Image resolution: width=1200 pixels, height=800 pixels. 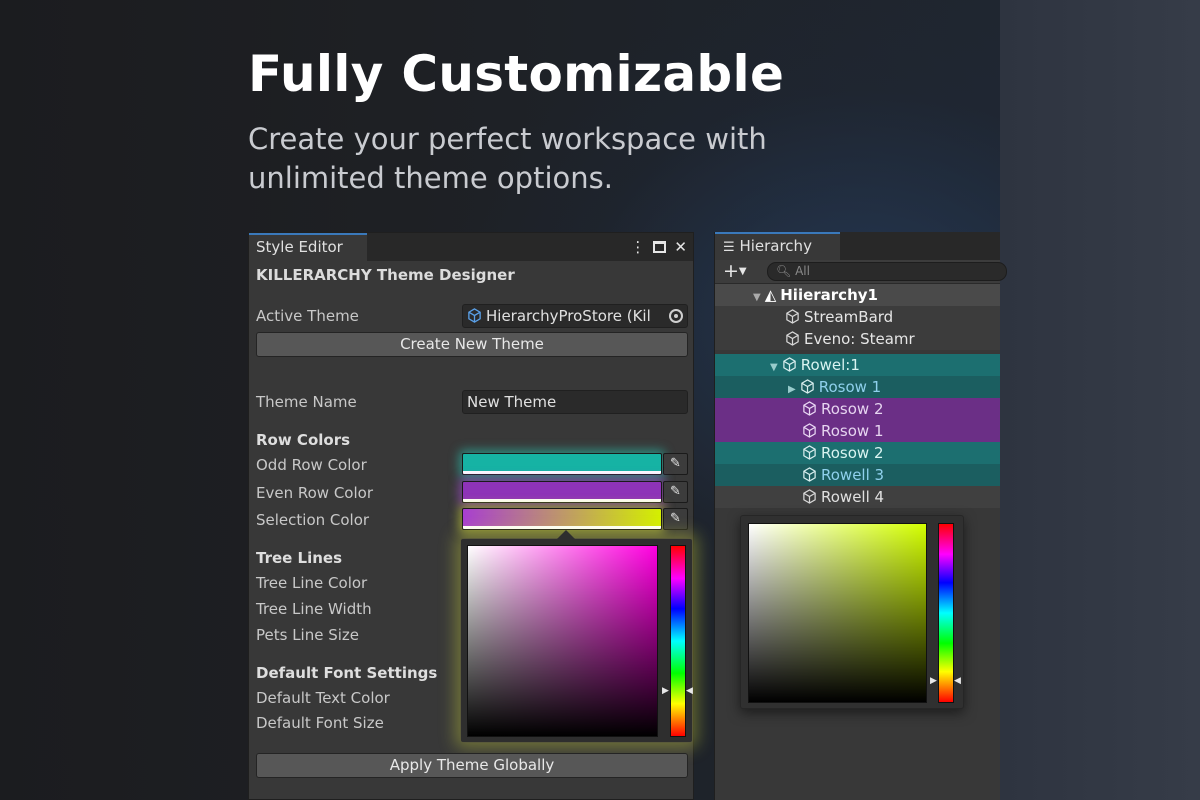 I want to click on hierarchy-search-input: 🔍︎ All, so click(x=887, y=271).